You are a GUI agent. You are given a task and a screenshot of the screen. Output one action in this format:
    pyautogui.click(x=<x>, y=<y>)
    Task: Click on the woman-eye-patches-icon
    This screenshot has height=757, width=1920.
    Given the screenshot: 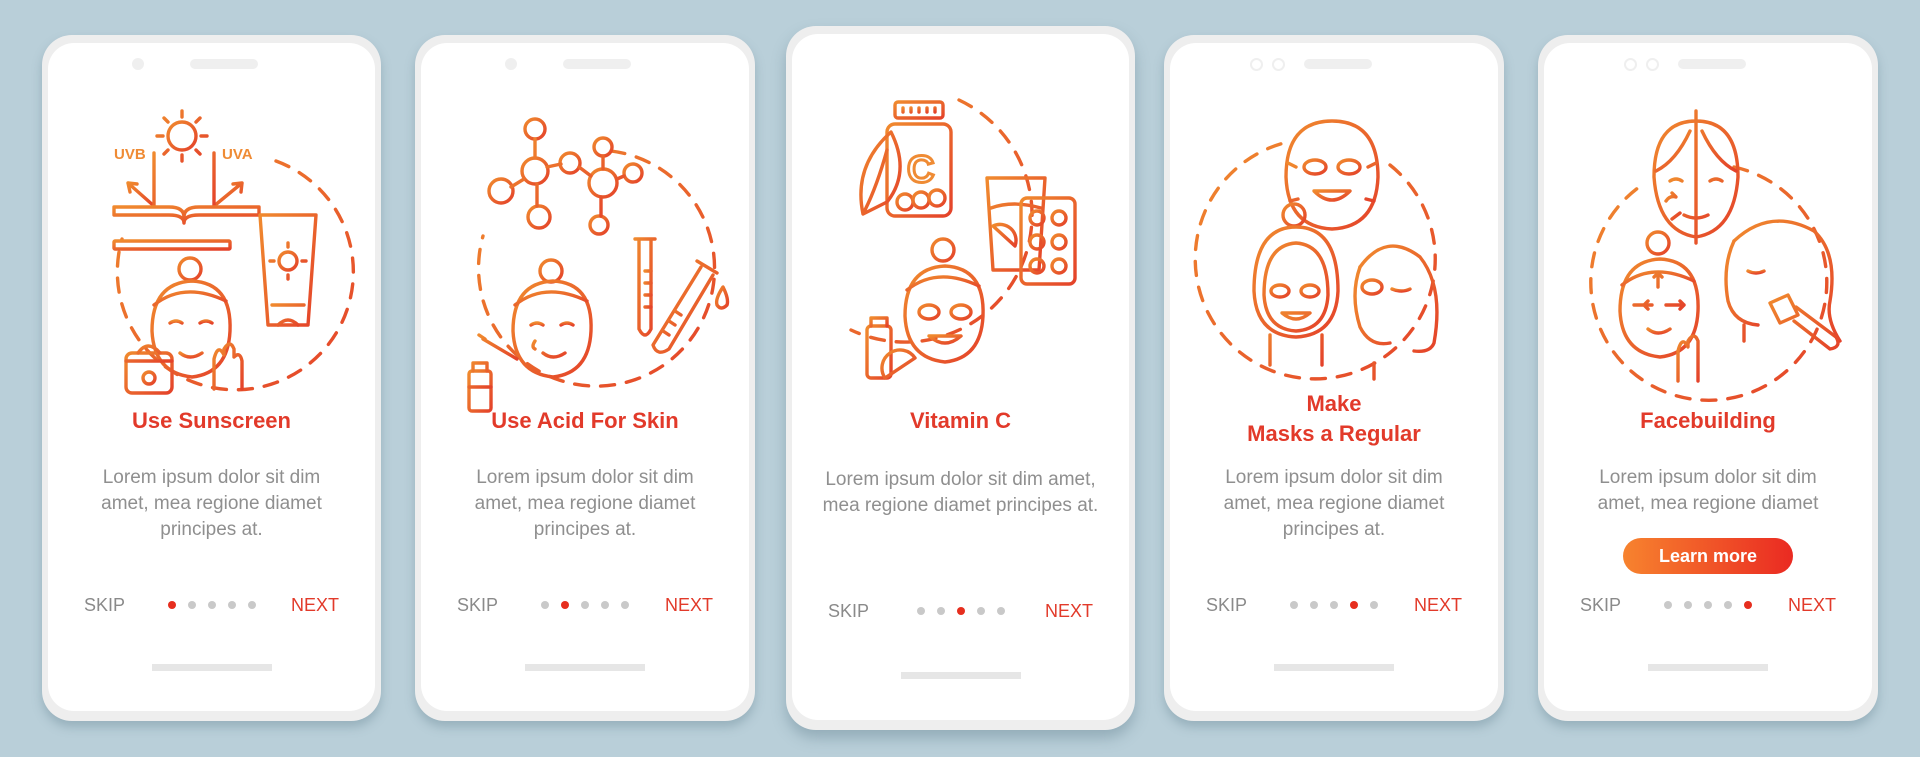 What is the action you would take?
    pyautogui.click(x=1396, y=312)
    